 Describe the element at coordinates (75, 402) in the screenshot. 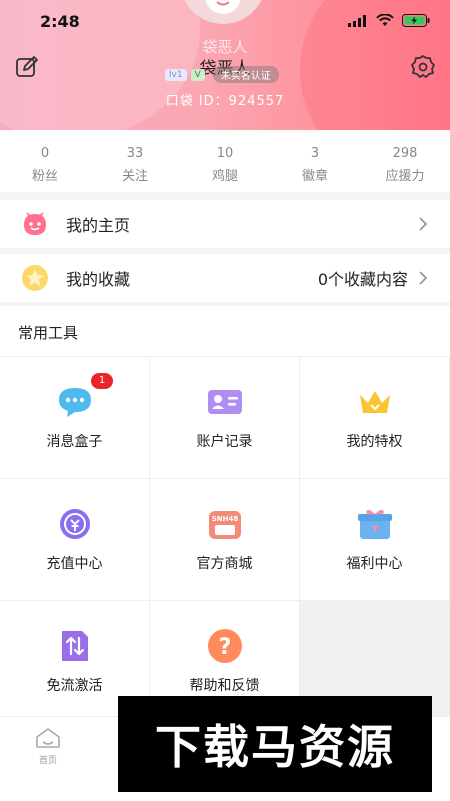

I see `message-icon` at that location.